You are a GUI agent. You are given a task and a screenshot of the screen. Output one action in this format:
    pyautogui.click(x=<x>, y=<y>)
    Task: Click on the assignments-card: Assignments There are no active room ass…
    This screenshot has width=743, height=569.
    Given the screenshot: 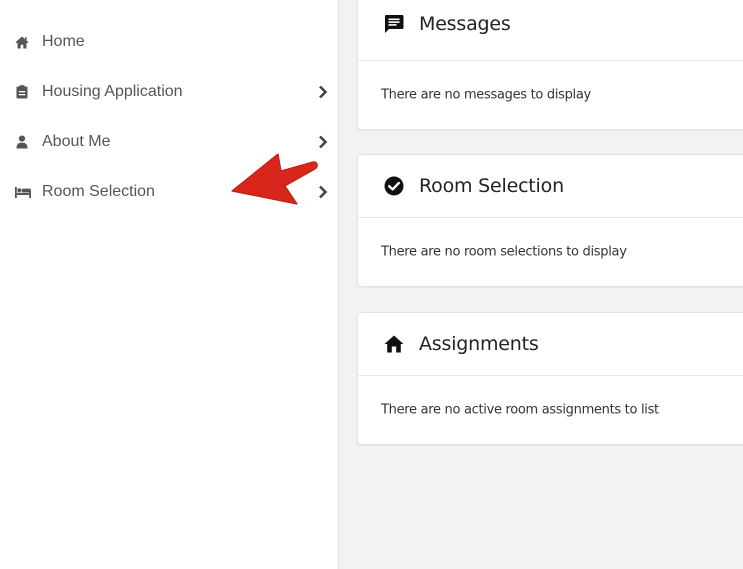 What is the action you would take?
    pyautogui.click(x=550, y=378)
    